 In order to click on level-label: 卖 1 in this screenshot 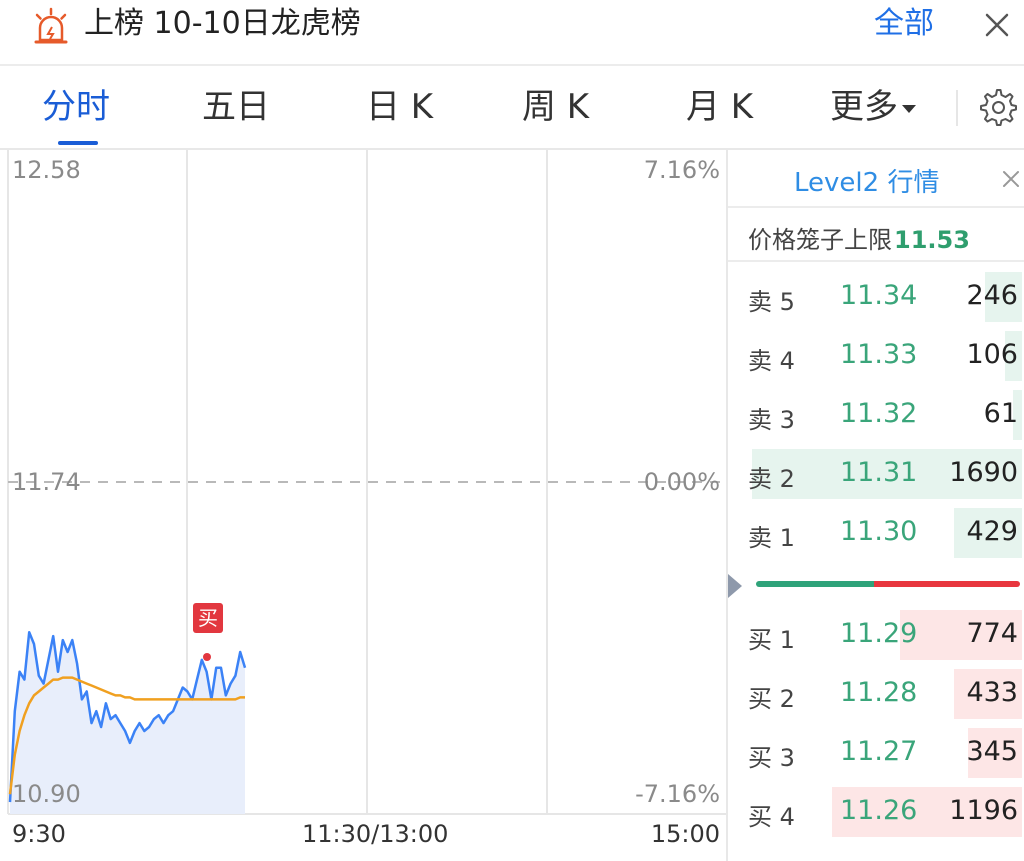, I will do `click(771, 538)`.